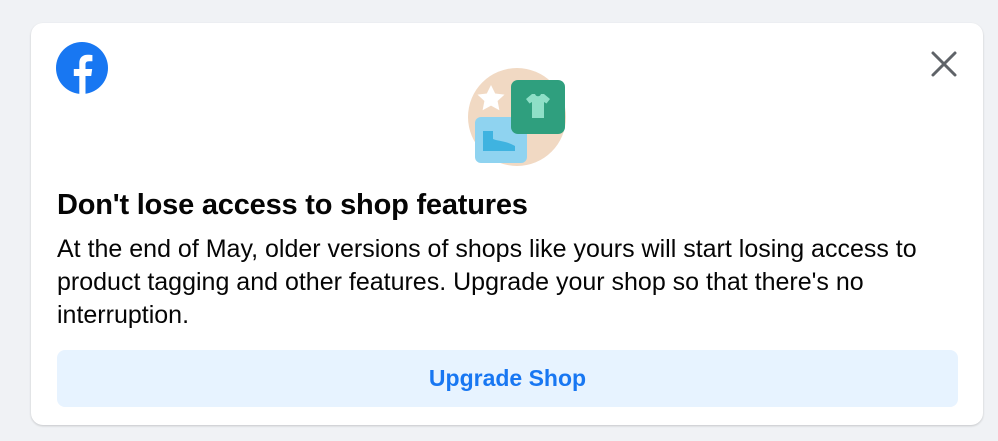  I want to click on shop-illustration-icon, so click(517, 117).